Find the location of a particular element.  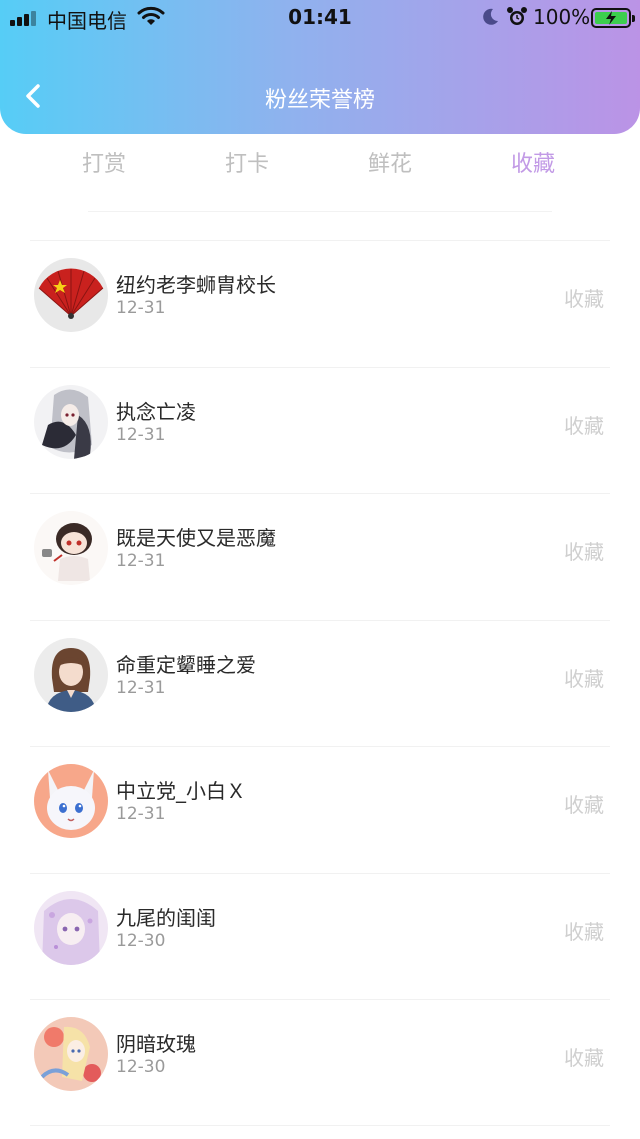

tab-reward: 打赏 is located at coordinates (104, 162).